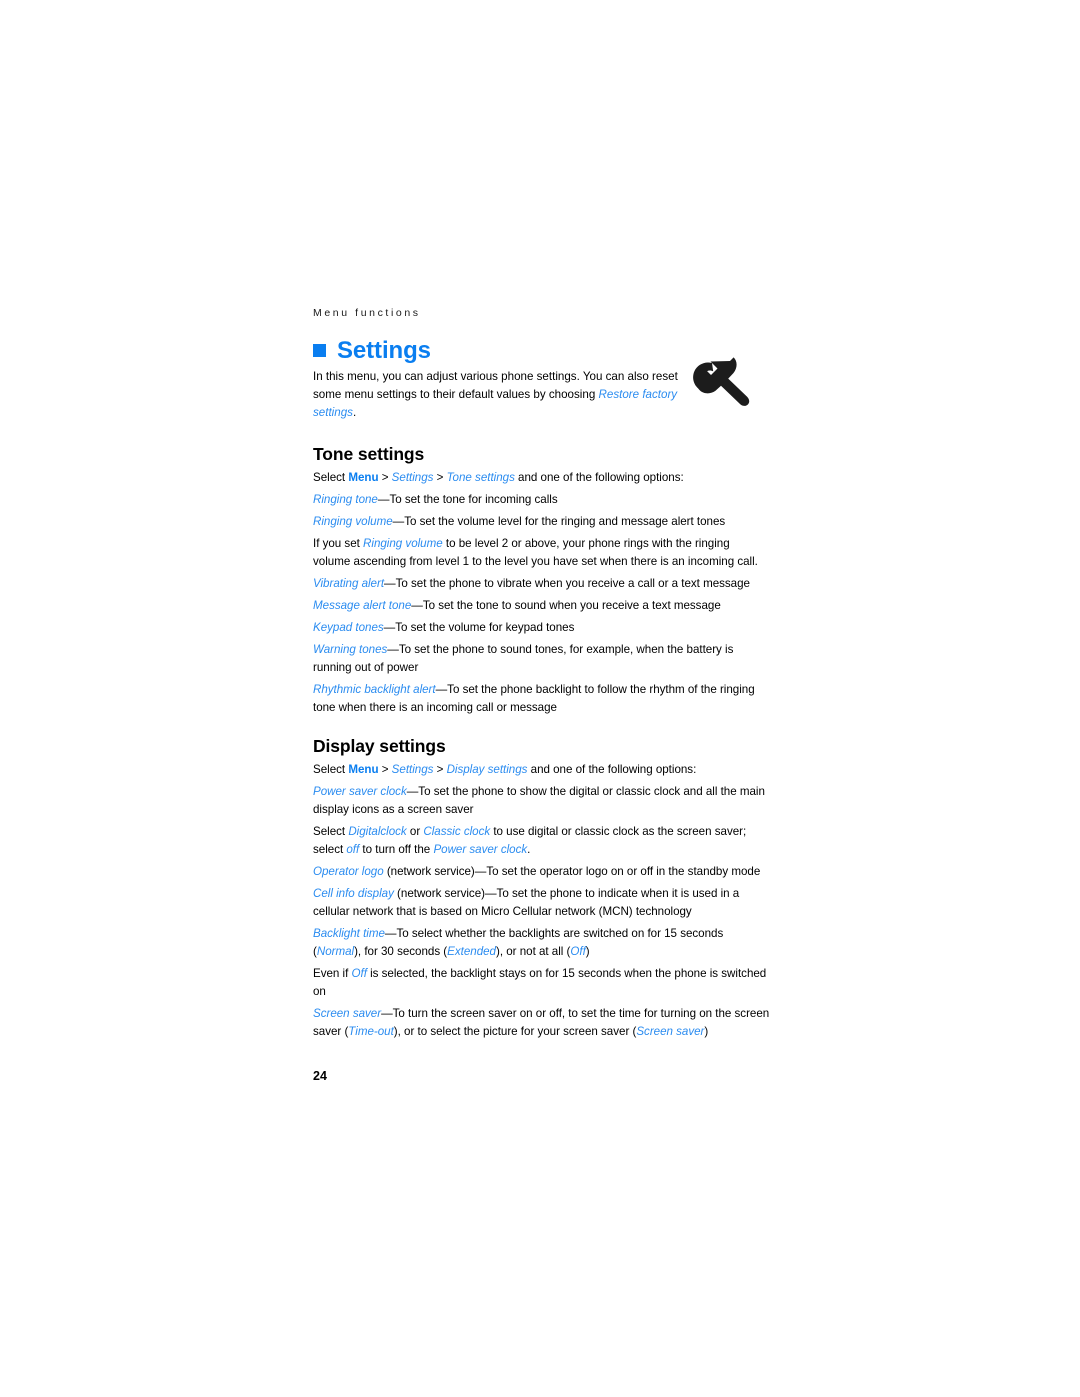 This screenshot has width=1080, height=1397. What do you see at coordinates (349, 933) in the screenshot?
I see `ui-term-backlight-time: Backlight time` at bounding box center [349, 933].